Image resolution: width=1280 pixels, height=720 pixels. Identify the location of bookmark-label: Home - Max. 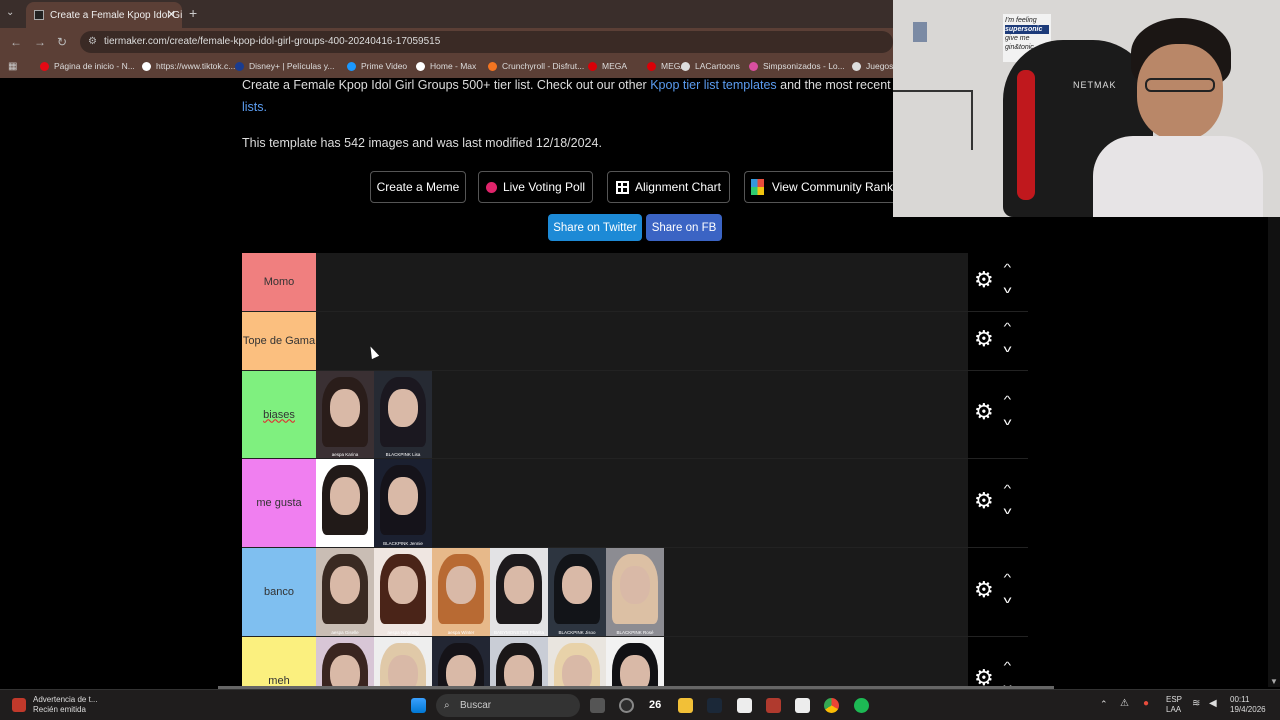
(453, 66).